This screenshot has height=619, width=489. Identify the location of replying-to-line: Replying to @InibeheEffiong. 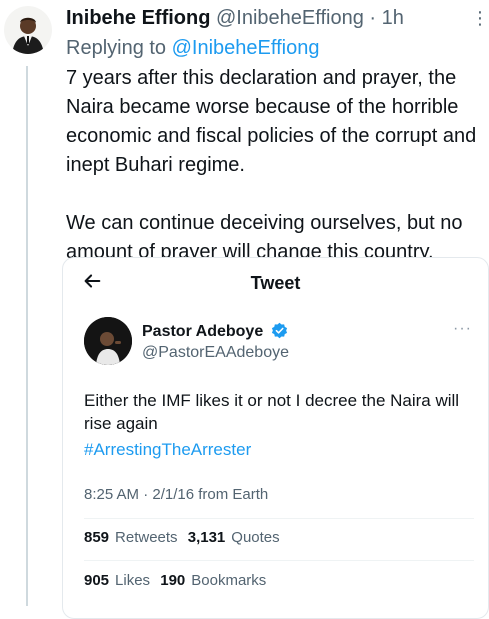
(192, 48).